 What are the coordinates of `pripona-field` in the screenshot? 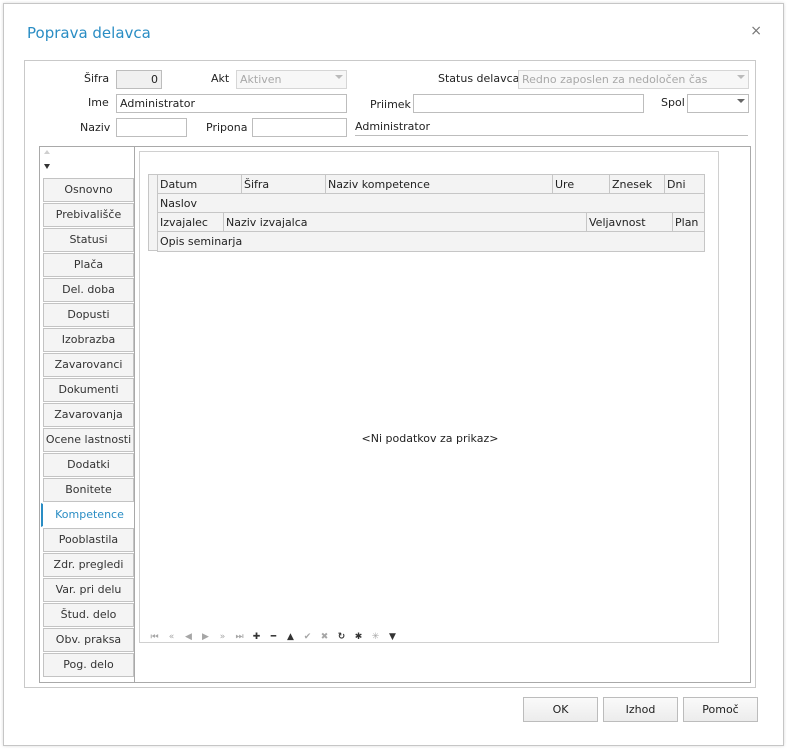 It's located at (299, 127).